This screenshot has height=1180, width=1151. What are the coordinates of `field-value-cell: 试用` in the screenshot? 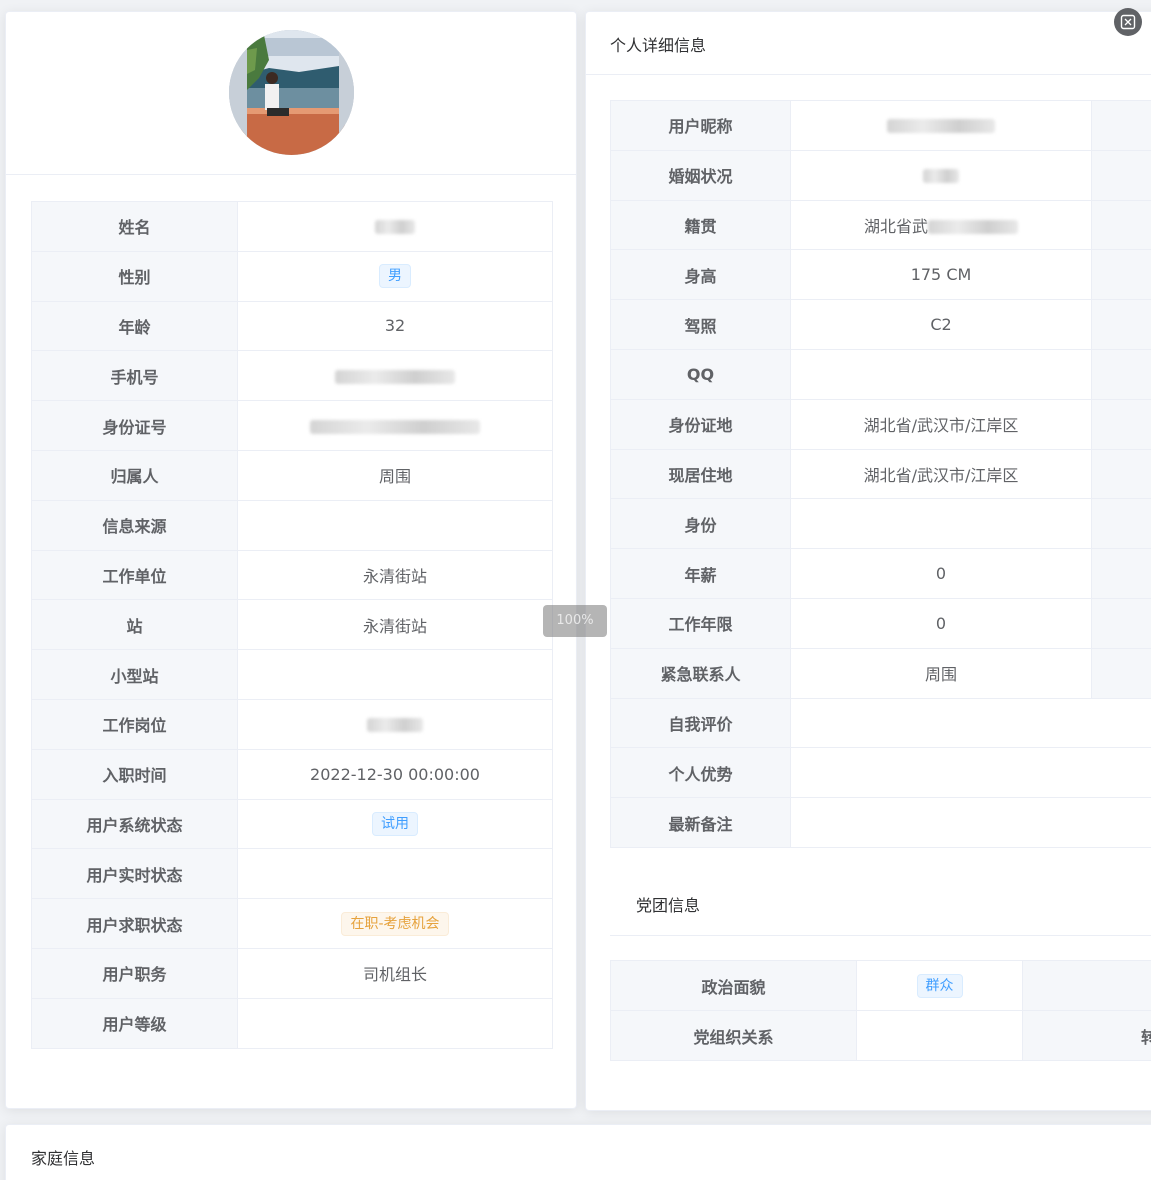 It's located at (395, 824).